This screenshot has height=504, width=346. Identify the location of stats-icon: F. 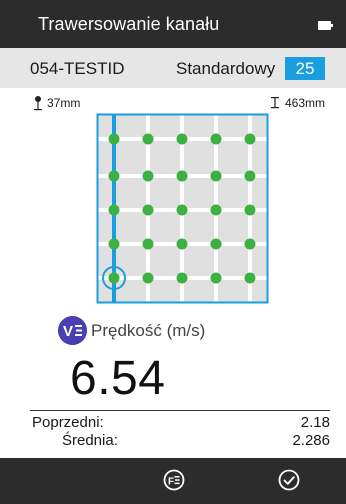
(174, 480).